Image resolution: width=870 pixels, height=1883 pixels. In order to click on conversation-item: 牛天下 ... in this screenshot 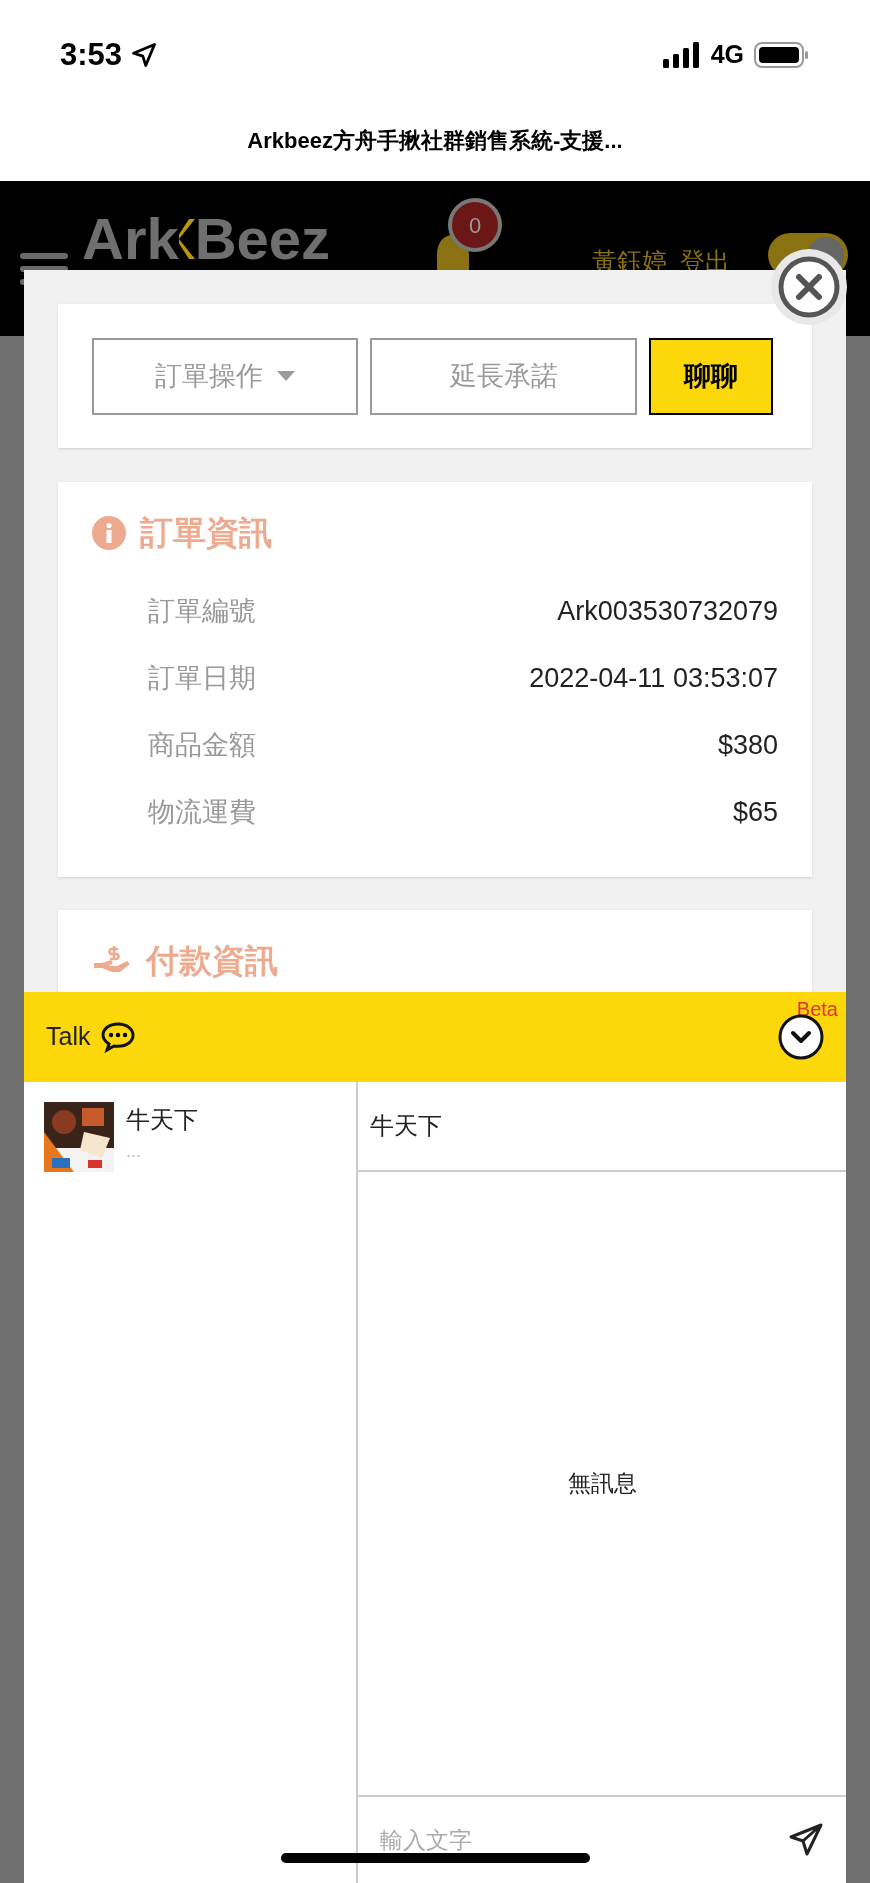, I will do `click(190, 1137)`.